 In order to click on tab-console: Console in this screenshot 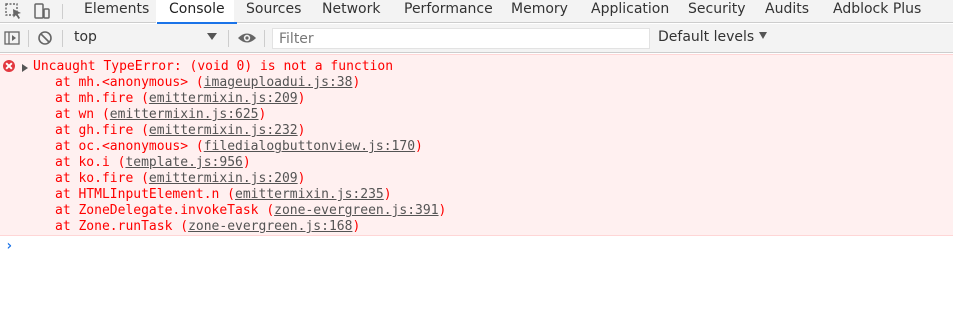, I will do `click(197, 12)`.